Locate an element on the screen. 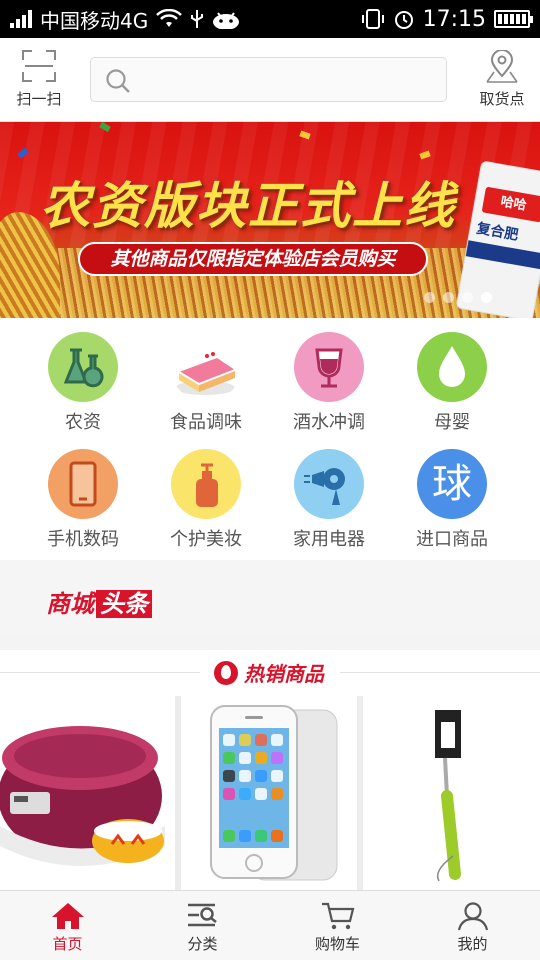 The image size is (540, 960). bag-title: 复合肥 is located at coordinates (497, 232).